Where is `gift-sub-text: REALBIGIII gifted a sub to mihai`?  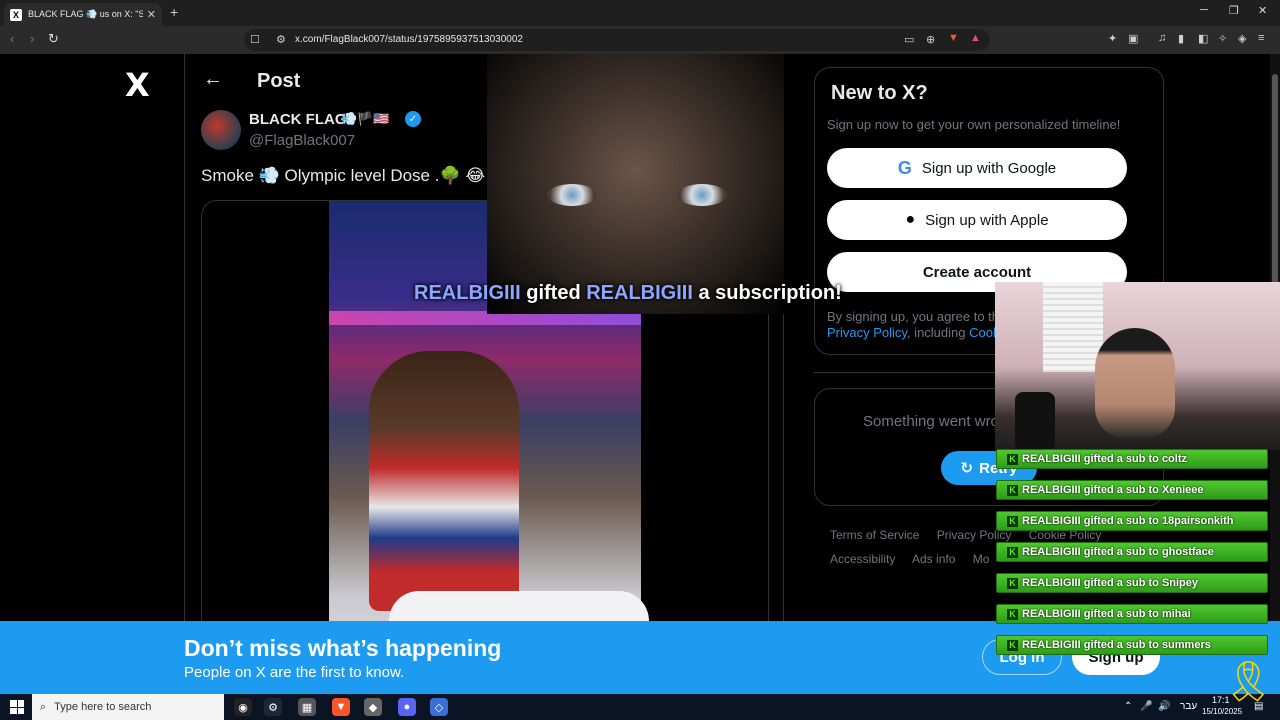
gift-sub-text: REALBIGIII gifted a sub to mihai is located at coordinates (1106, 614).